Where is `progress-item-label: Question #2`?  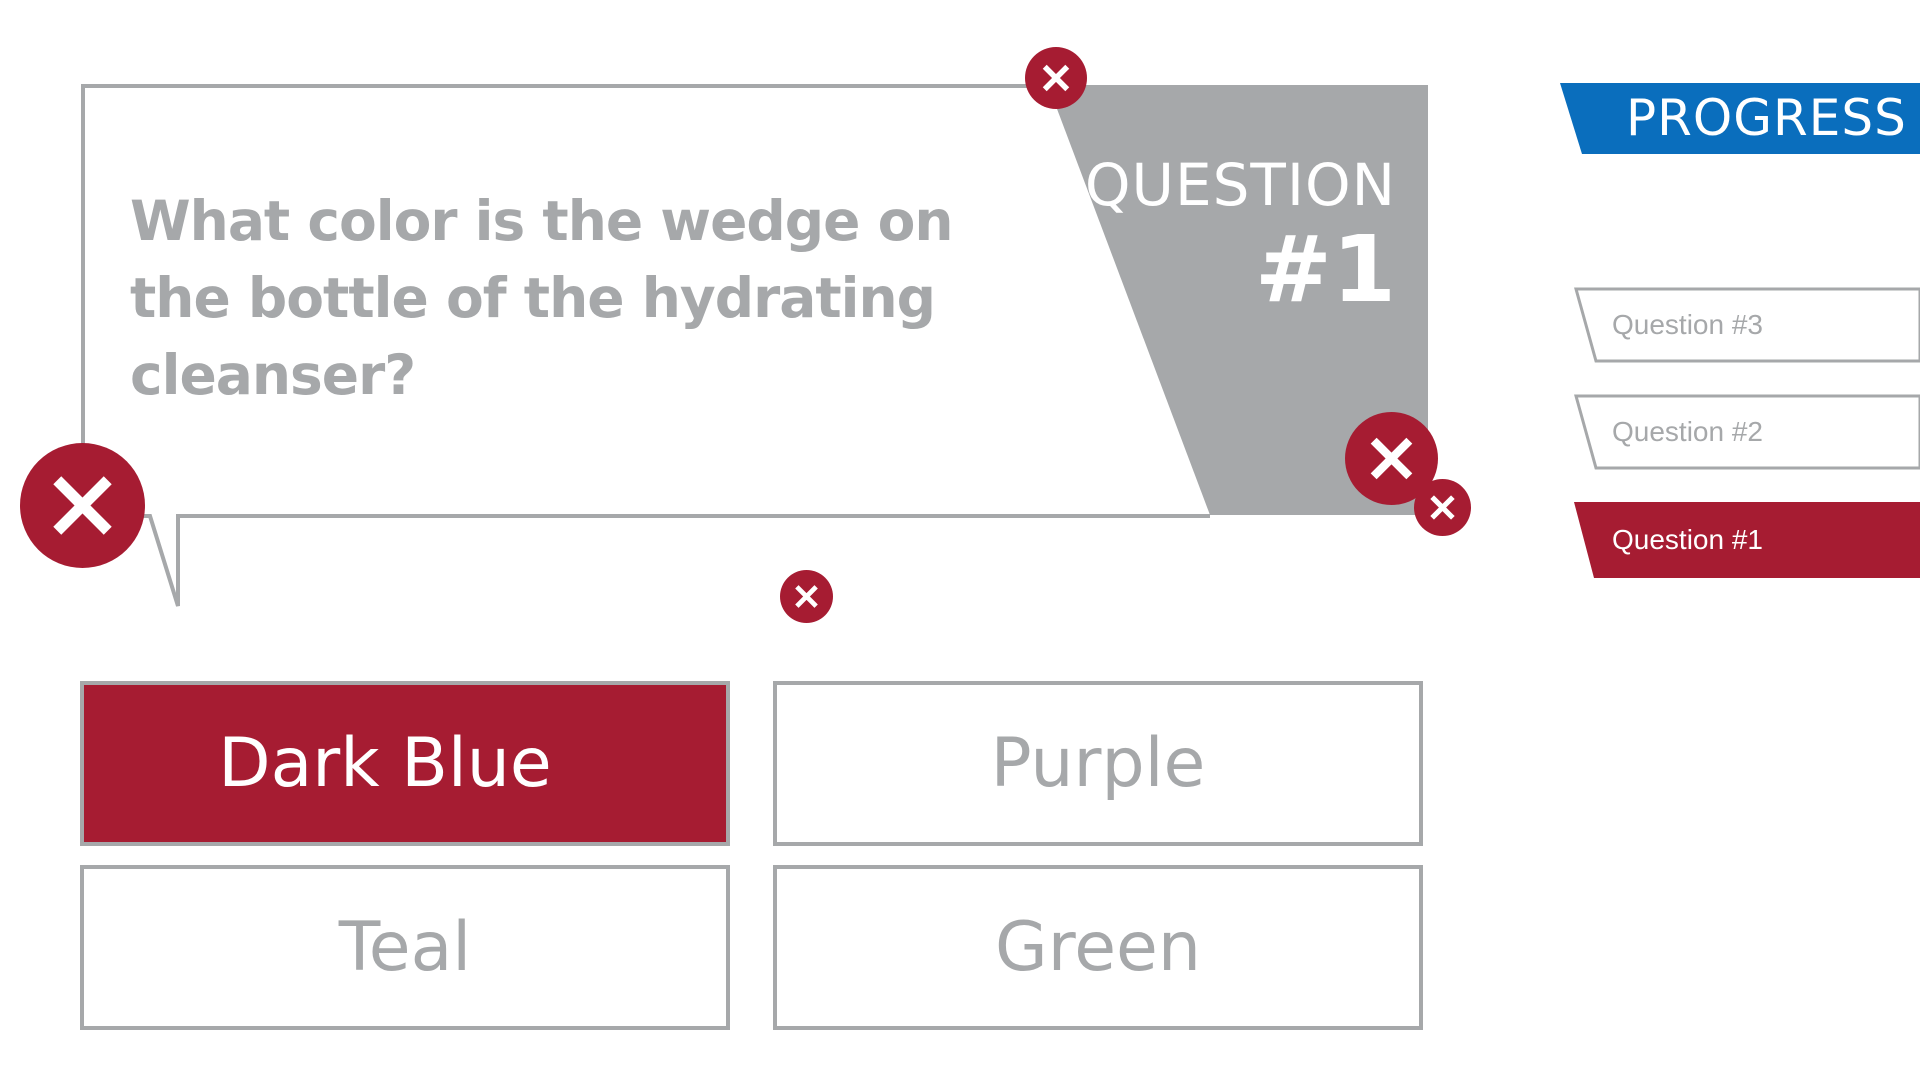 progress-item-label: Question #2 is located at coordinates (1687, 431).